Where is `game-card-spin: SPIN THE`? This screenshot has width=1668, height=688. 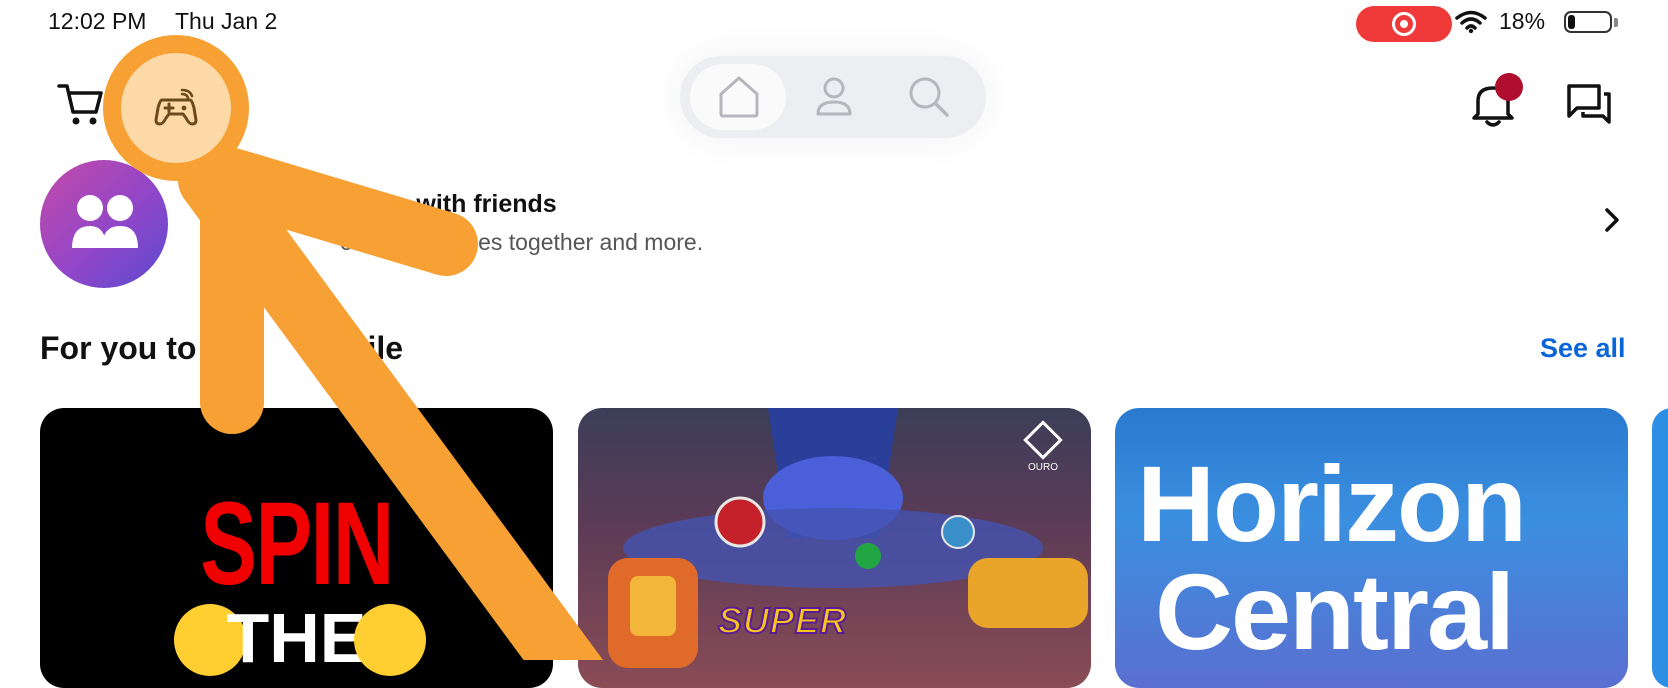 game-card-spin: SPIN THE is located at coordinates (296, 548).